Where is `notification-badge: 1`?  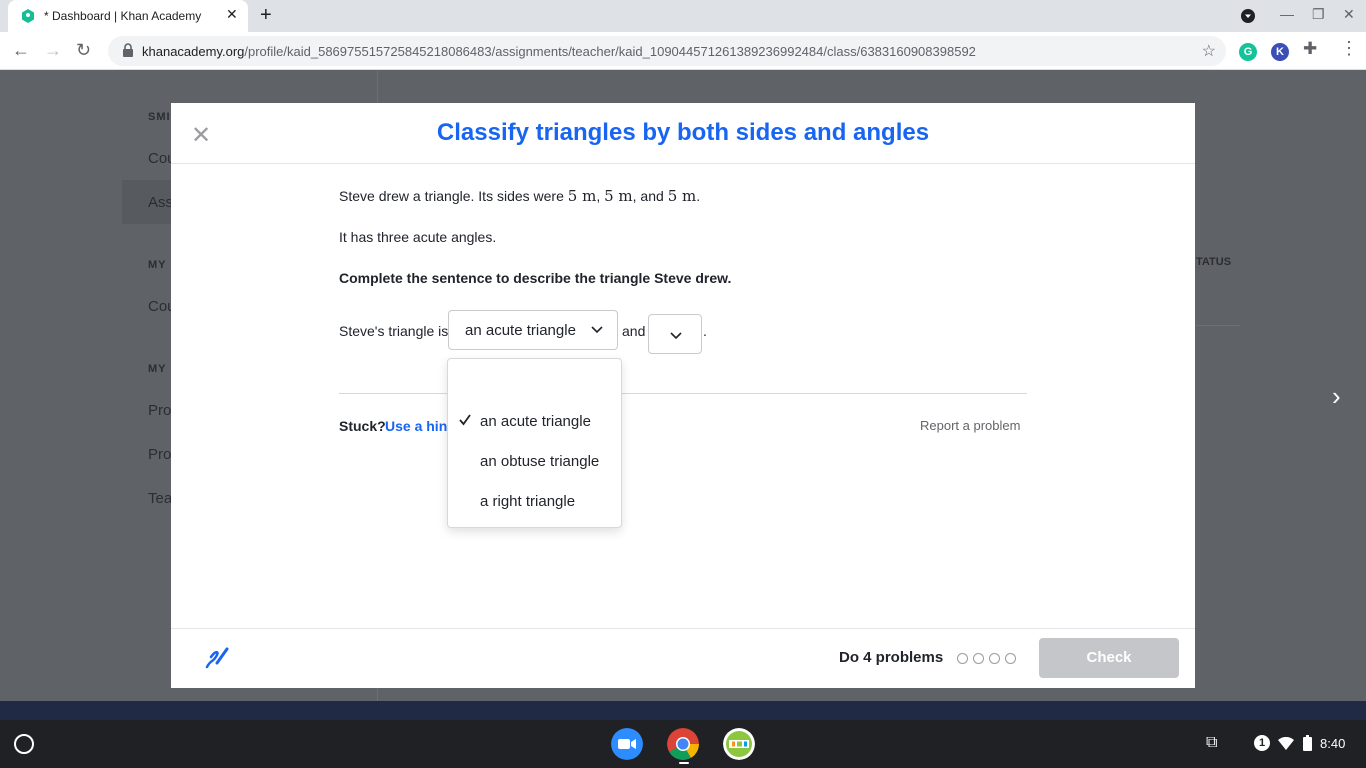
notification-badge: 1 is located at coordinates (1262, 743).